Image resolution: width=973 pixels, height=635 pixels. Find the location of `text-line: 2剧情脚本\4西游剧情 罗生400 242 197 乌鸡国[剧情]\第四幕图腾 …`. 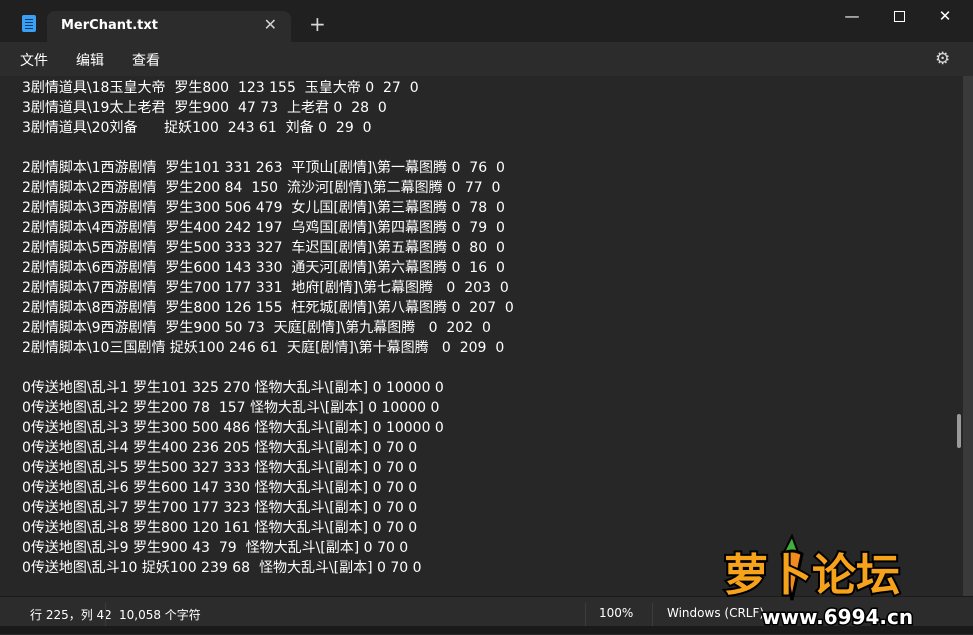

text-line: 2剧情脚本\4西游剧情 罗生400 242 197 乌鸡国[剧情]\第四幕图腾 … is located at coordinates (263, 228).